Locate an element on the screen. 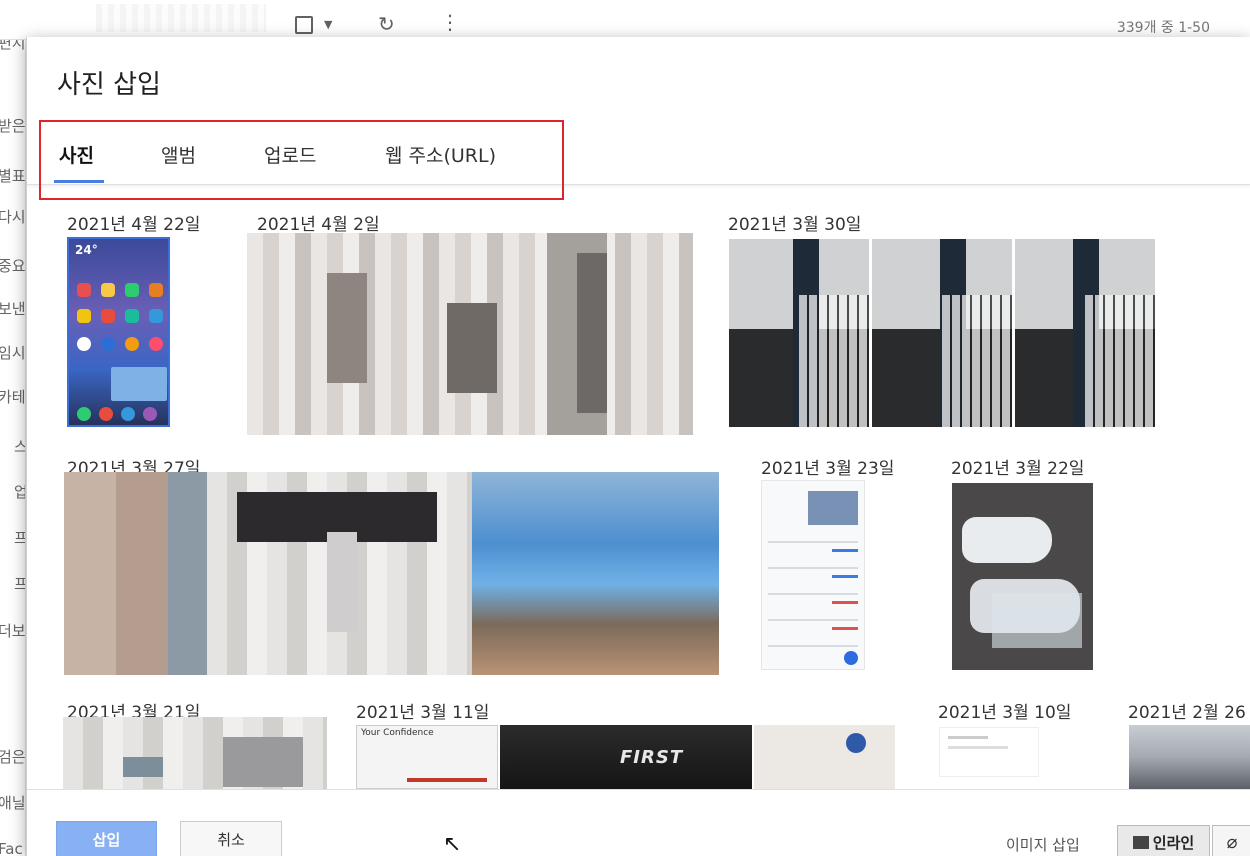  tab-albums: 앨범 is located at coordinates (178, 154).